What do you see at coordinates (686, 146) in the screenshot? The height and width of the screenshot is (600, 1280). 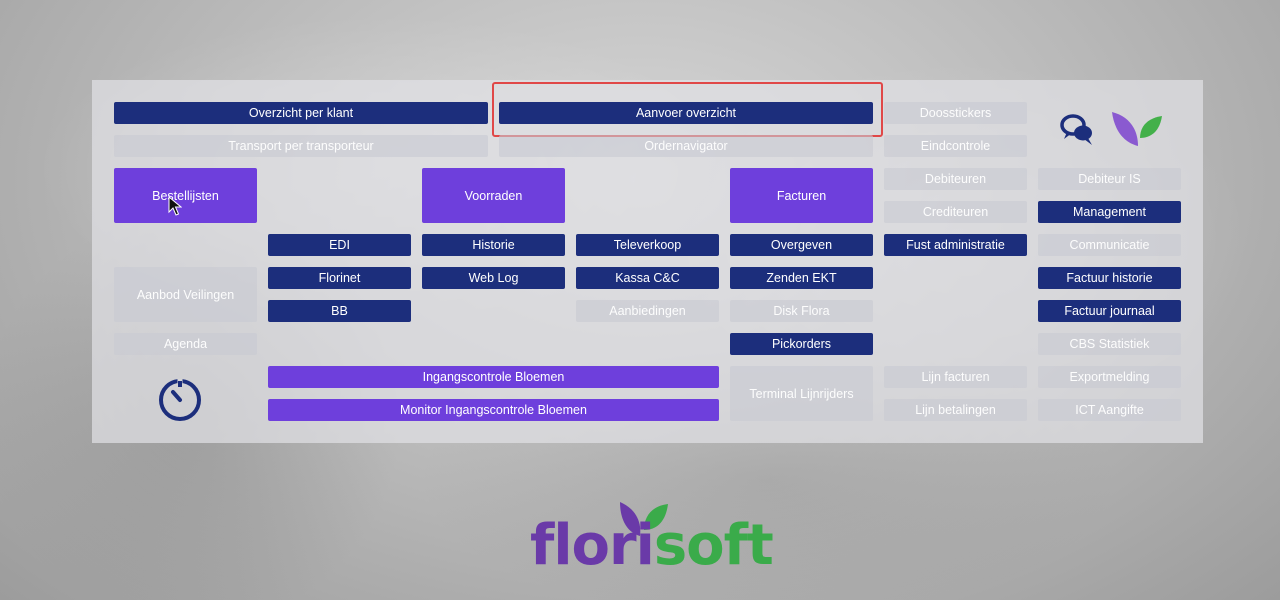 I see `ordernavigator-button: Ordernavigator` at bounding box center [686, 146].